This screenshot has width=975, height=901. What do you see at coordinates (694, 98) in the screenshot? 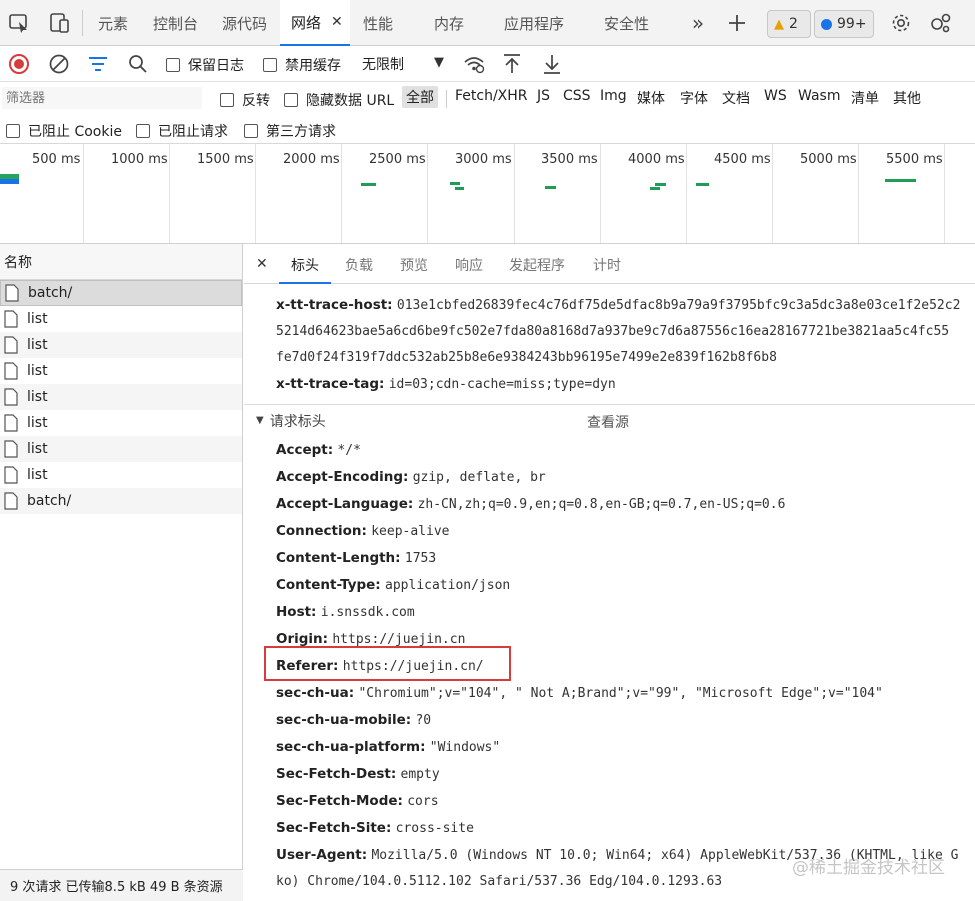
I see `filter-type-font: 字体` at bounding box center [694, 98].